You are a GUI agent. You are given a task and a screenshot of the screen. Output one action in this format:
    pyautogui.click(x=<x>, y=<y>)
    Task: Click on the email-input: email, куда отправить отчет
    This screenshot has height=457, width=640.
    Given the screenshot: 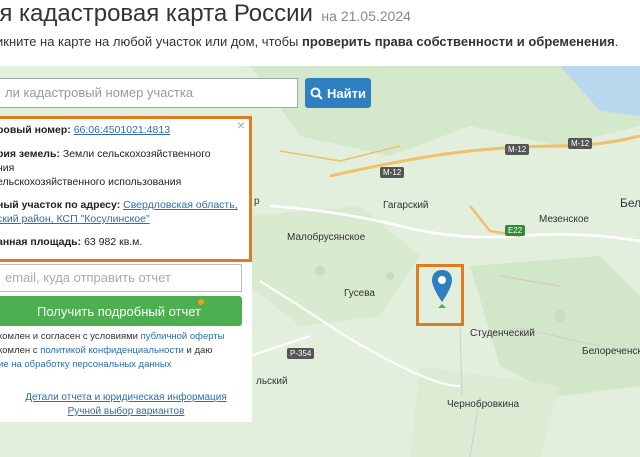 What is the action you would take?
    pyautogui.click(x=121, y=278)
    